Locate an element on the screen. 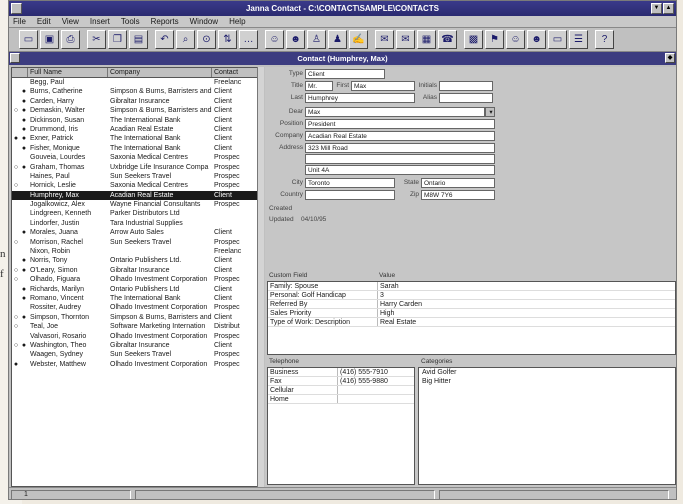 The image size is (683, 504). custom-value-header: Value is located at coordinates (387, 275).